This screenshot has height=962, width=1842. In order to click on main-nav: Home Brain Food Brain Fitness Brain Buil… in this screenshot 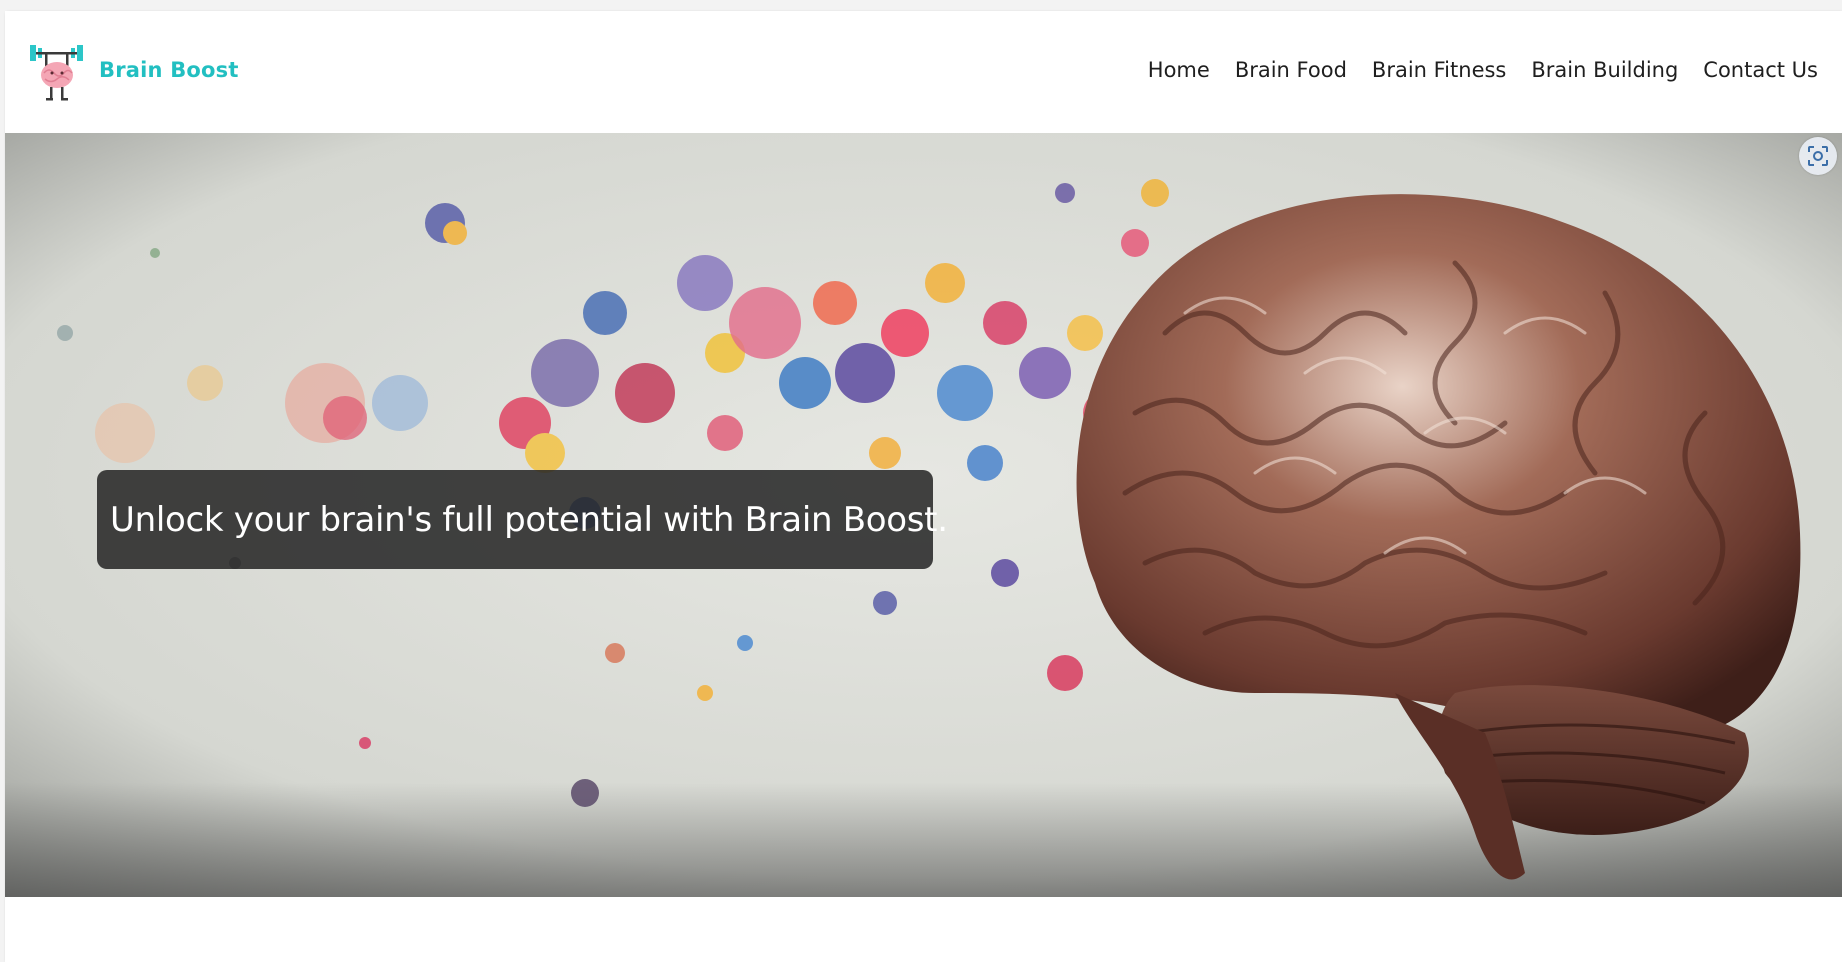, I will do `click(1483, 70)`.